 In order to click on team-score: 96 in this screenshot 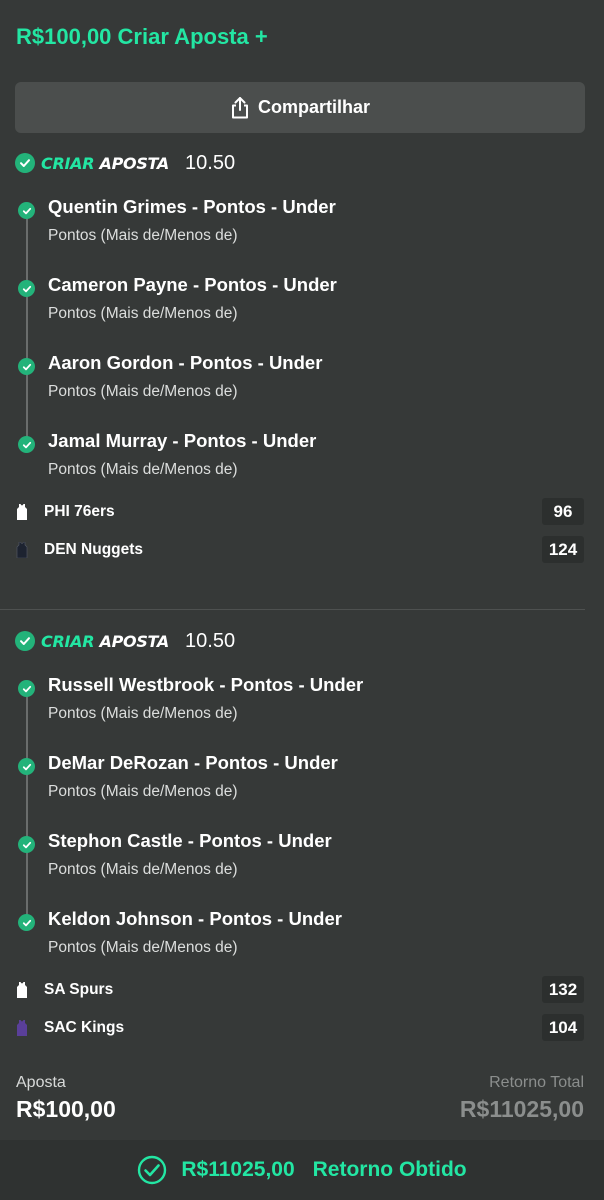, I will do `click(563, 511)`.